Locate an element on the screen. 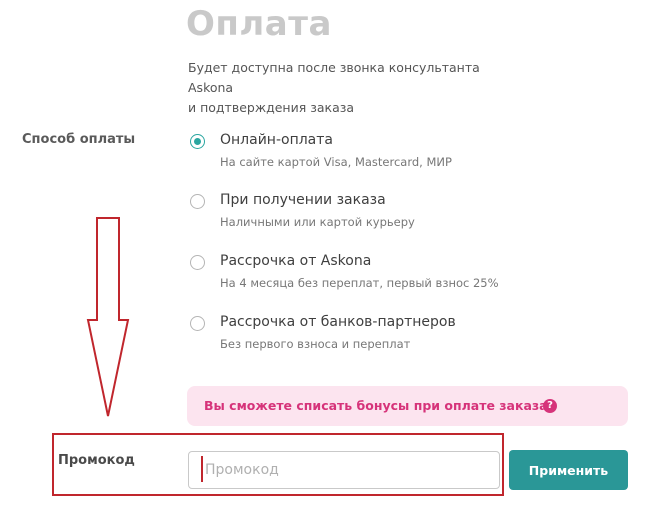 This screenshot has height=507, width=646. apply-promo-button: Применить is located at coordinates (568, 470).